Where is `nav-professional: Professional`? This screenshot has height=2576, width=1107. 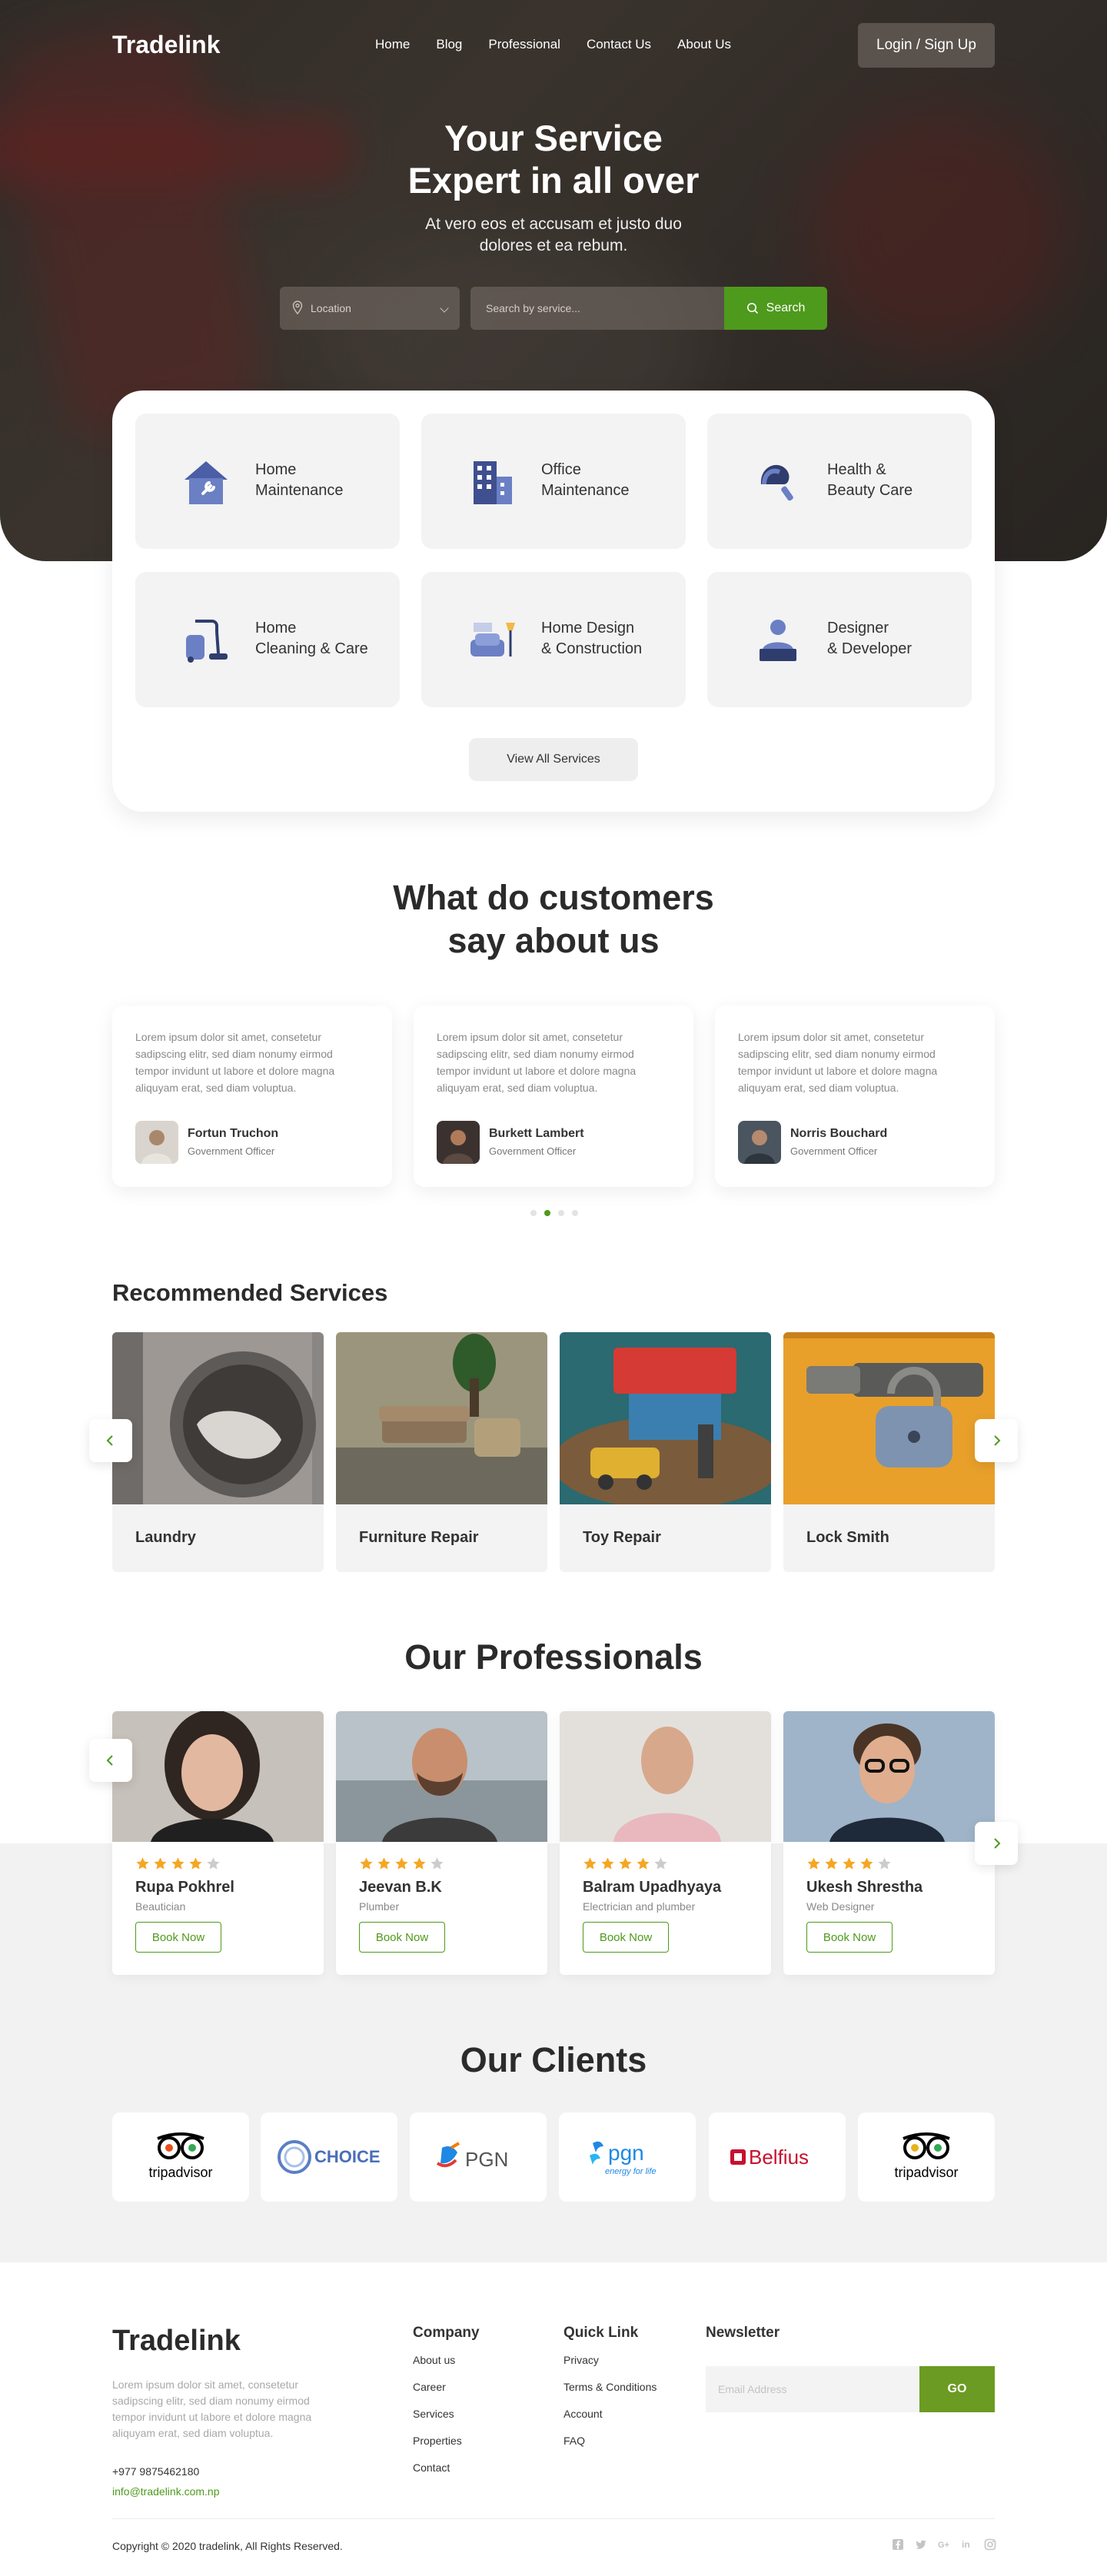 nav-professional: Professional is located at coordinates (524, 44).